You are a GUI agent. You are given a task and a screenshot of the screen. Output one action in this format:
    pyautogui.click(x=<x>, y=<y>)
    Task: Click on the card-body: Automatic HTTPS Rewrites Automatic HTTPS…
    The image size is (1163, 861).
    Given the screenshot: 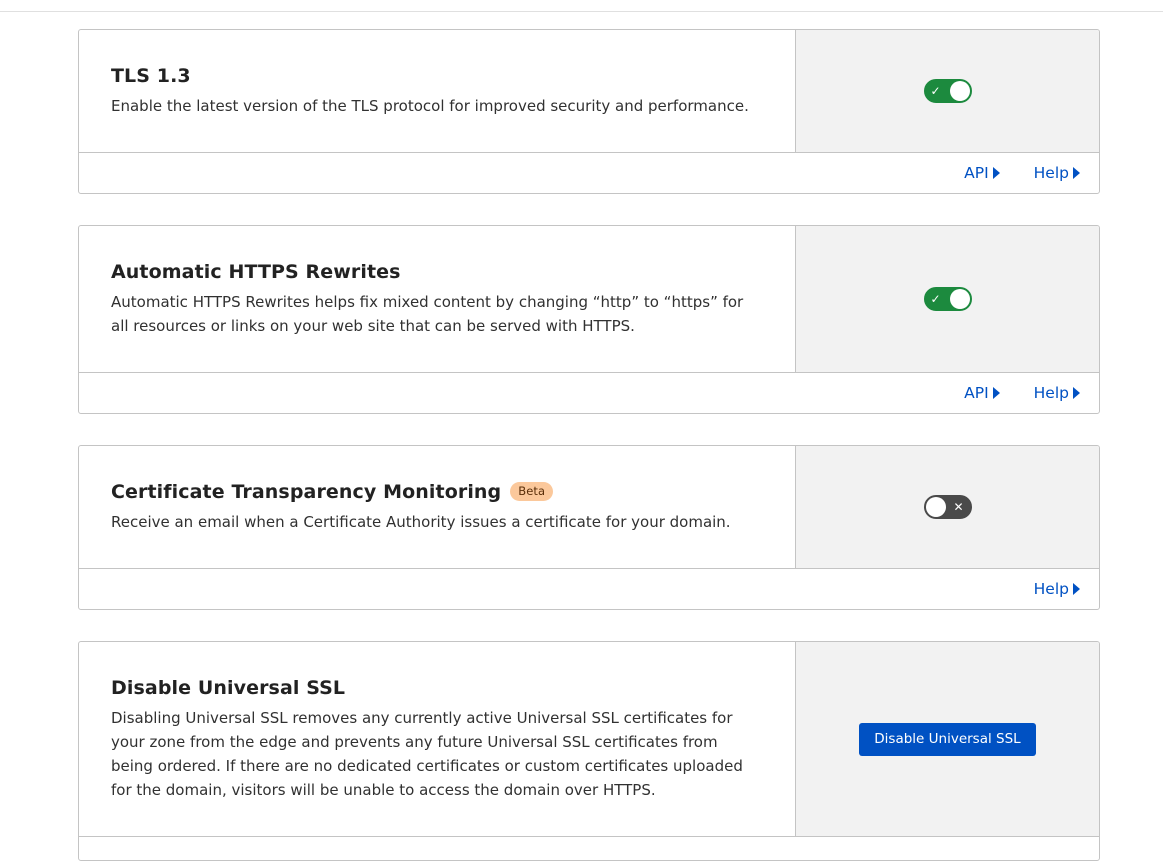 What is the action you would take?
    pyautogui.click(x=589, y=299)
    